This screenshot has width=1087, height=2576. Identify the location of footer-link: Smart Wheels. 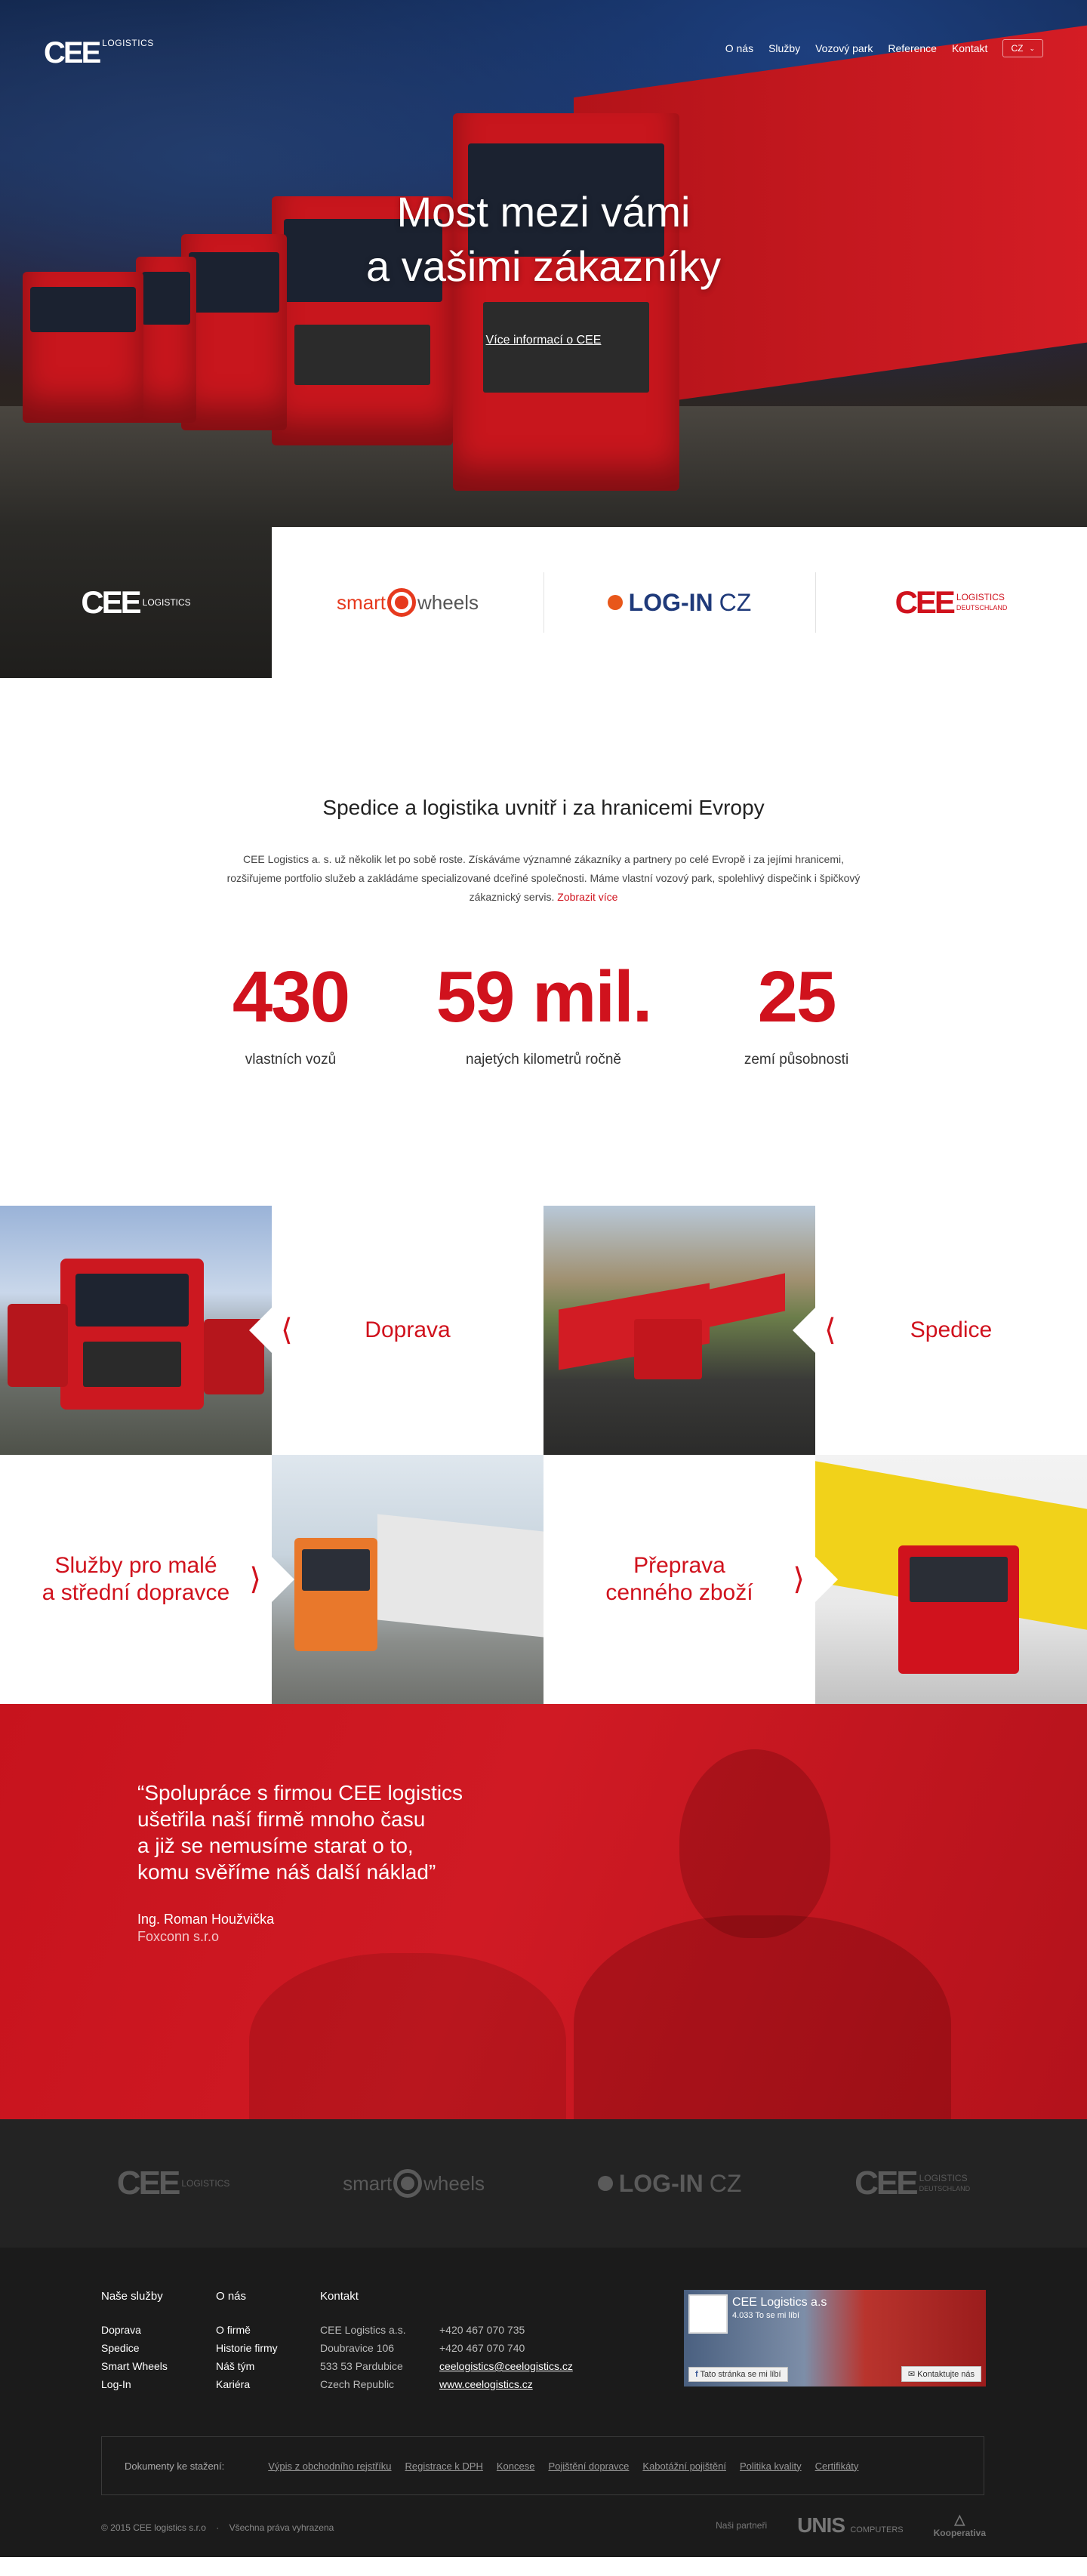
(134, 2366).